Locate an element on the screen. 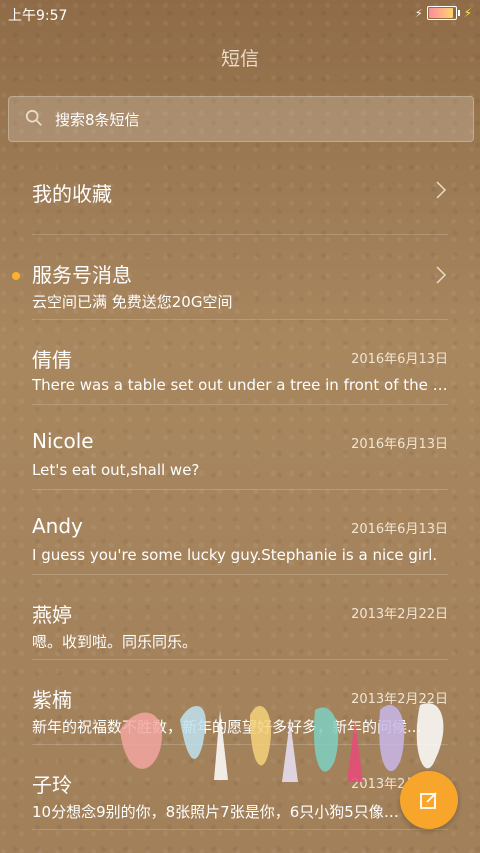 The width and height of the screenshot is (480, 853). lightning-icon: ⚡ is located at coordinates (467, 13).